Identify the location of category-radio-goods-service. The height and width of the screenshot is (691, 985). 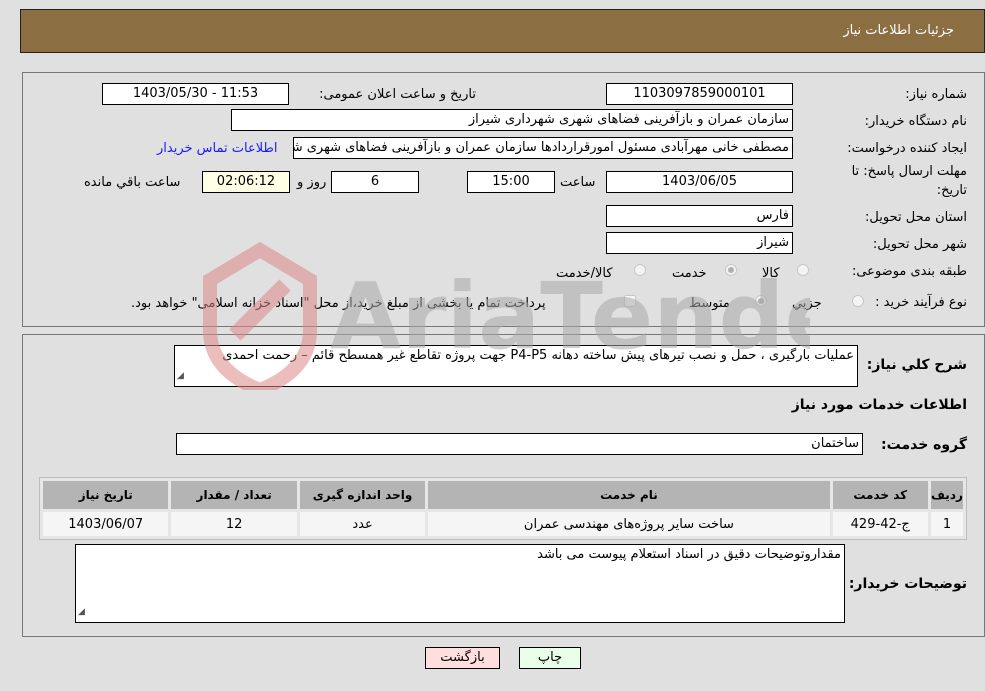
(640, 270).